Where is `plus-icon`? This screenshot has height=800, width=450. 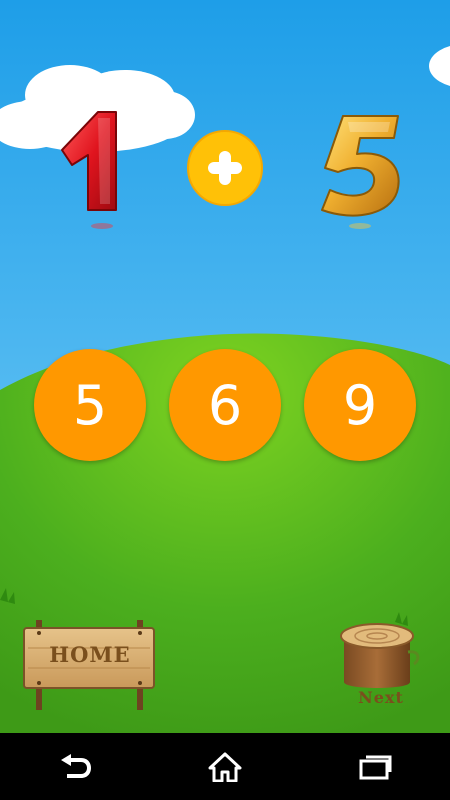
plus-icon is located at coordinates (225, 168).